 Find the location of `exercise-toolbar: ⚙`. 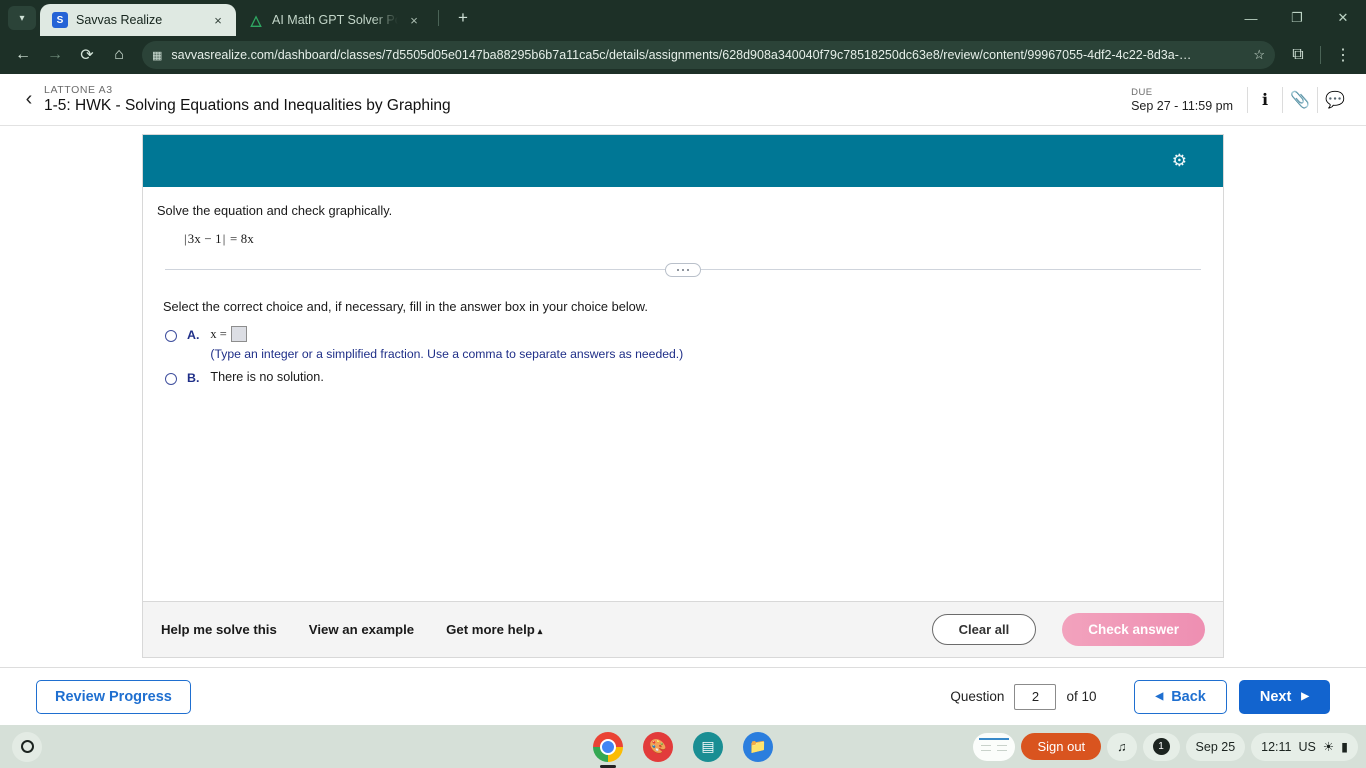

exercise-toolbar: ⚙ is located at coordinates (683, 161).